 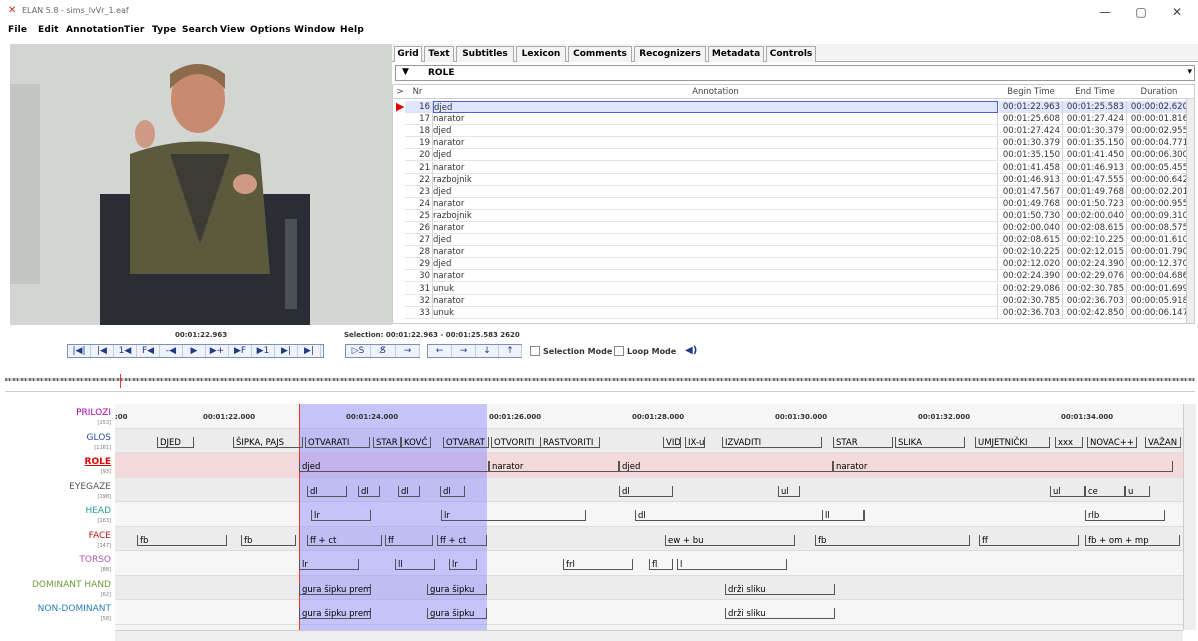 I want to click on tab-recognizers: Recognizers, so click(x=670, y=54).